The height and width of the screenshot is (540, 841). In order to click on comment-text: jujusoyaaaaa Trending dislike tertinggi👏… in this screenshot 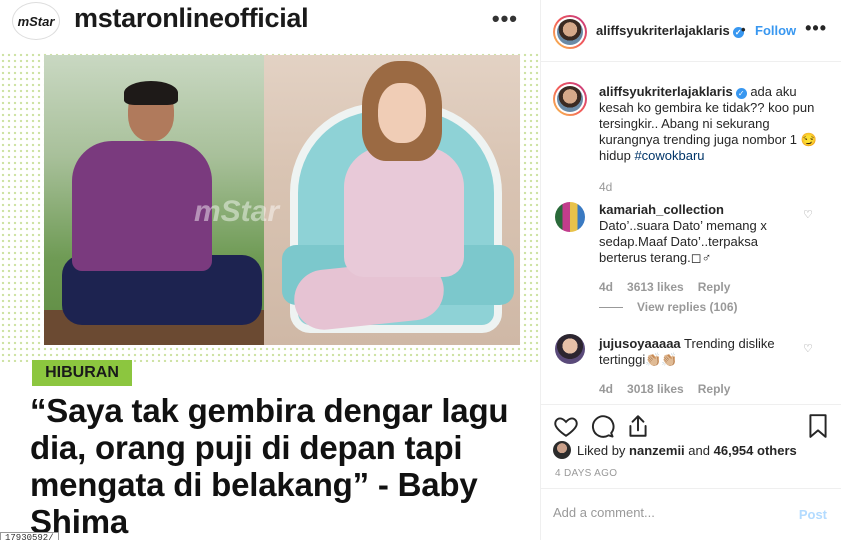, I will do `click(700, 352)`.